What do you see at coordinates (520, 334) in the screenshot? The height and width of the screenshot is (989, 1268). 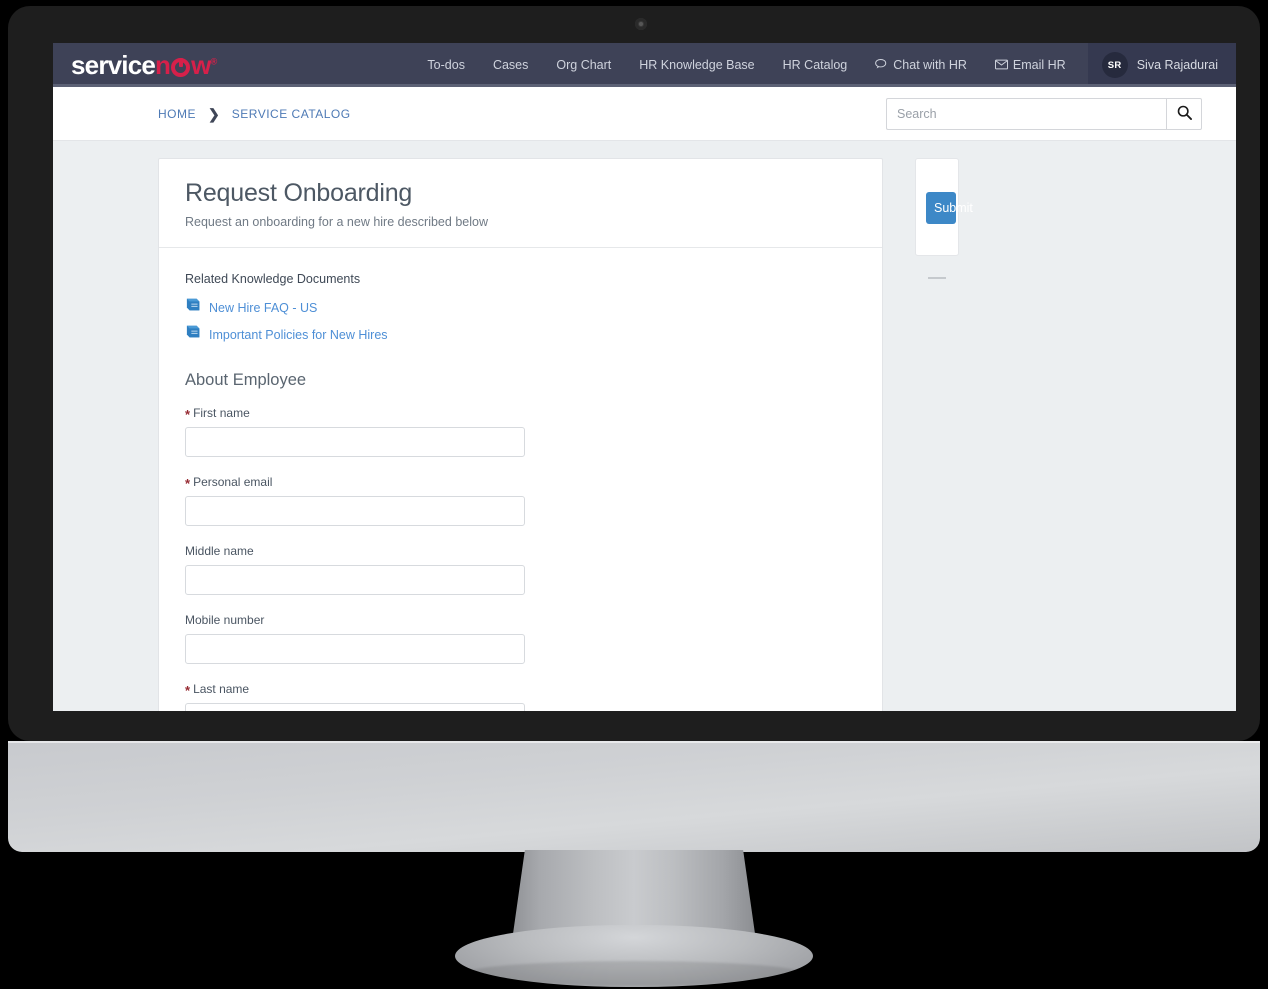 I see `knowledge-link-row: Important Policies for New Hires` at bounding box center [520, 334].